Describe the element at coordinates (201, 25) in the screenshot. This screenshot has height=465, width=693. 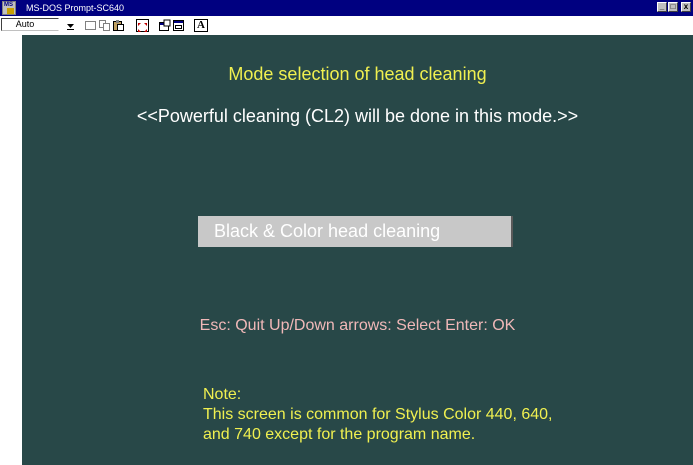
I see `font-icon: A` at that location.